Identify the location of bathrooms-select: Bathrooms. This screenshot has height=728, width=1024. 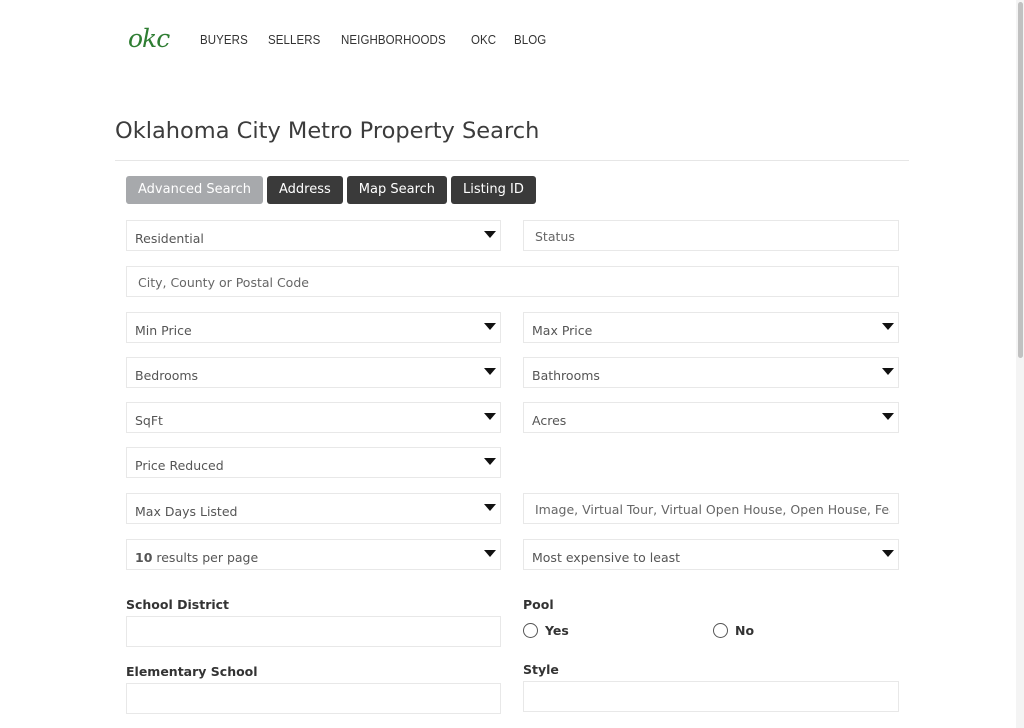
(711, 372).